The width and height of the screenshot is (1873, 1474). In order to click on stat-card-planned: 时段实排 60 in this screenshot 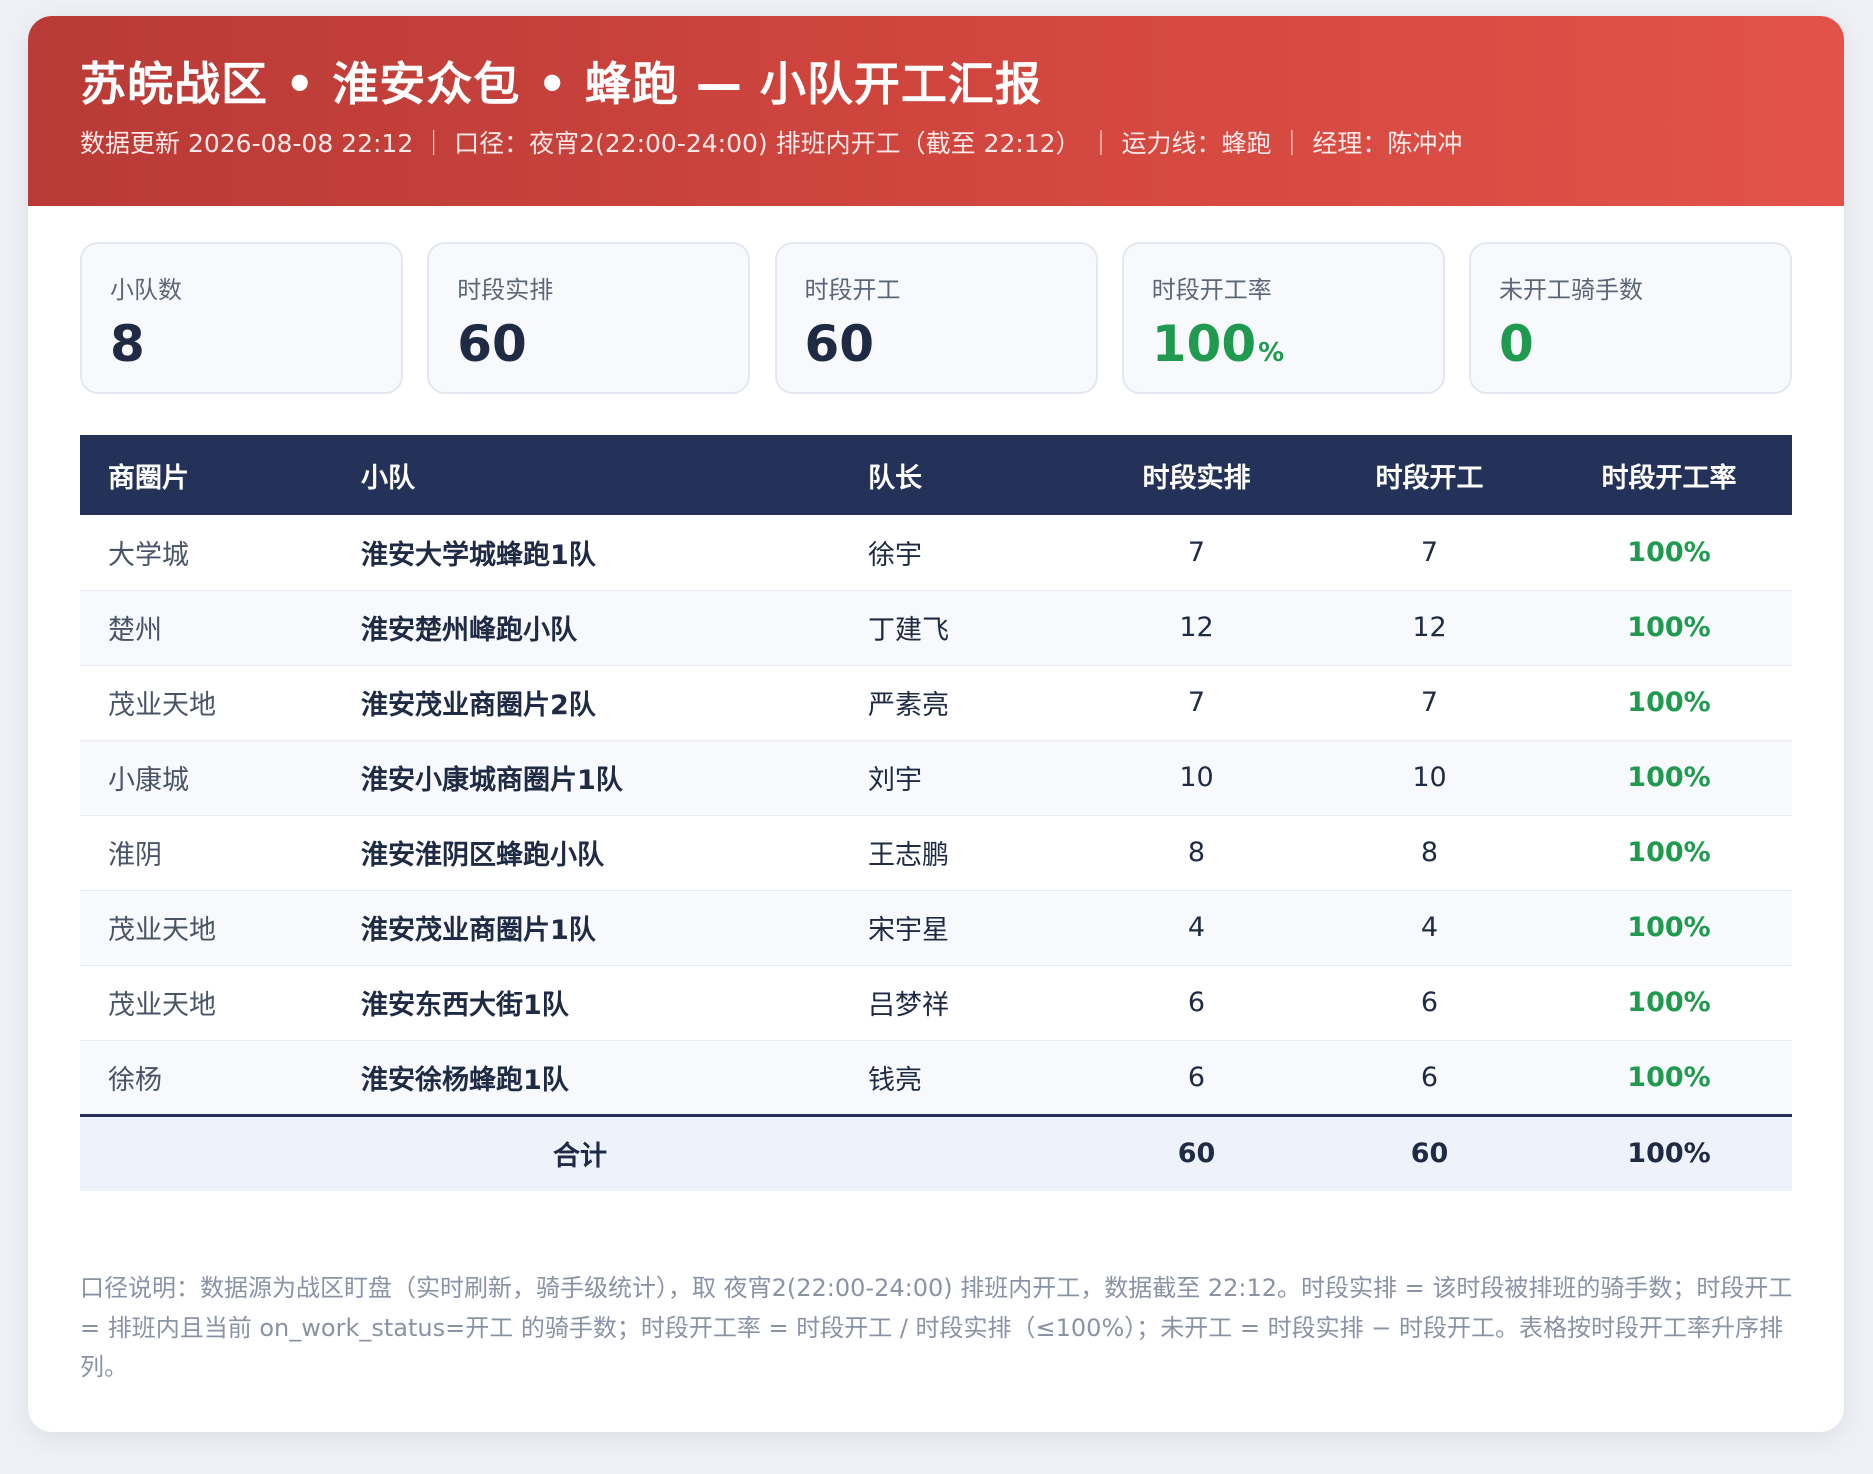, I will do `click(589, 318)`.